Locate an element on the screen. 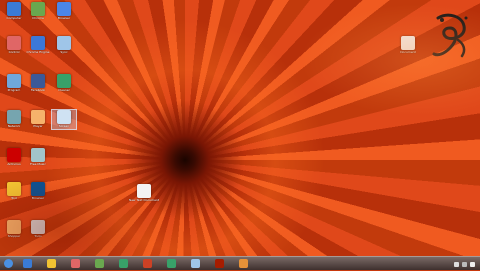 This screenshot has width=480, height=271. desktop-icon-label: Antivirus is located at coordinates (14, 164).